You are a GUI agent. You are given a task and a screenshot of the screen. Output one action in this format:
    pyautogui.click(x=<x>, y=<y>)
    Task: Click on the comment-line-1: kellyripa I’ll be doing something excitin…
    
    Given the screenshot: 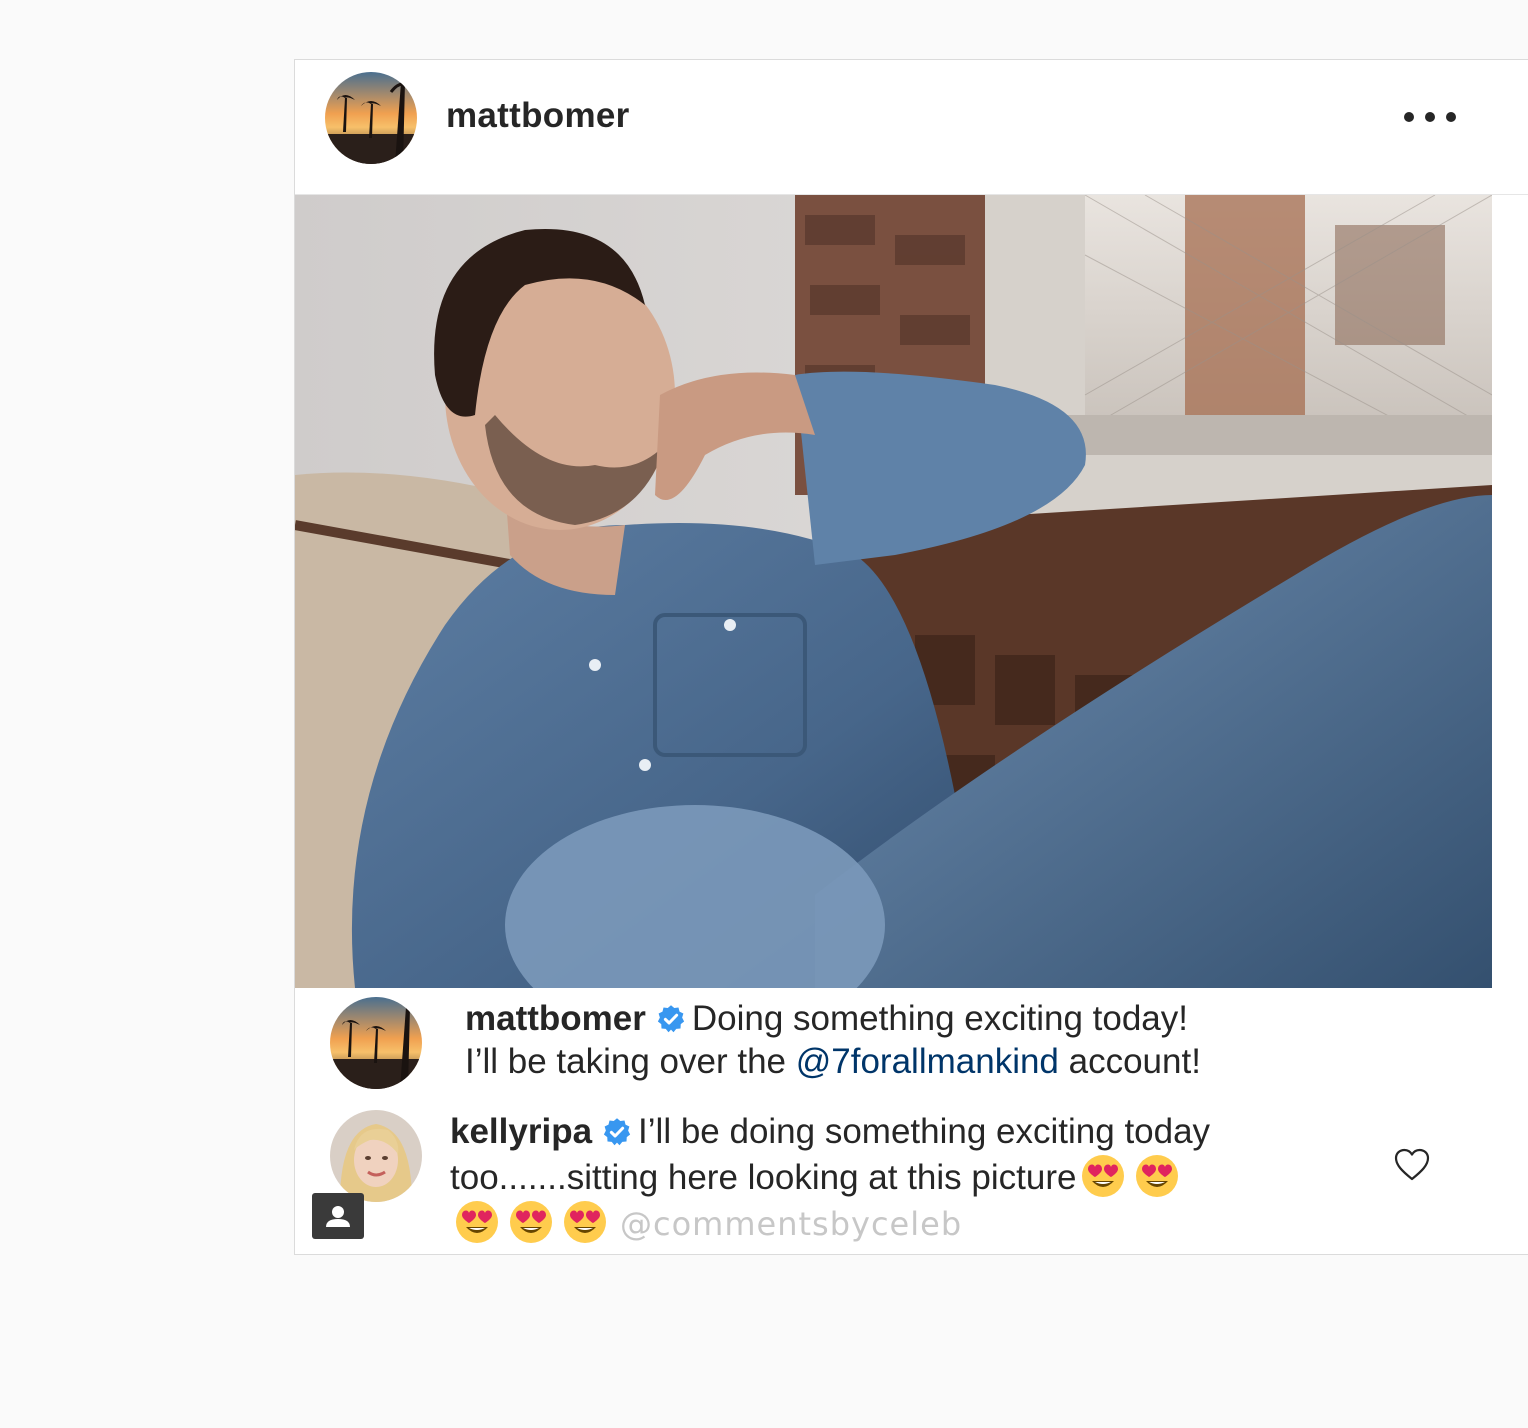 What is the action you would take?
    pyautogui.click(x=830, y=1131)
    